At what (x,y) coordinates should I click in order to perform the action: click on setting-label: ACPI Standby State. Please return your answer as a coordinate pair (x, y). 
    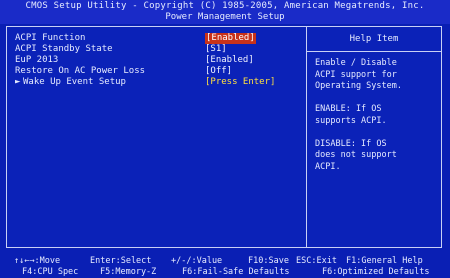
    Looking at the image, I should click on (64, 49).